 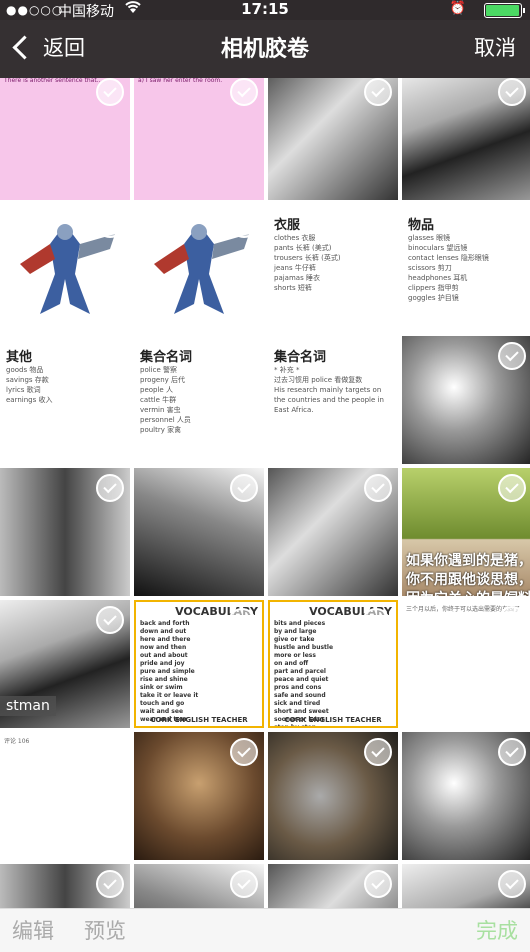 I want to click on vocab-word: pros and cons, so click(x=298, y=687).